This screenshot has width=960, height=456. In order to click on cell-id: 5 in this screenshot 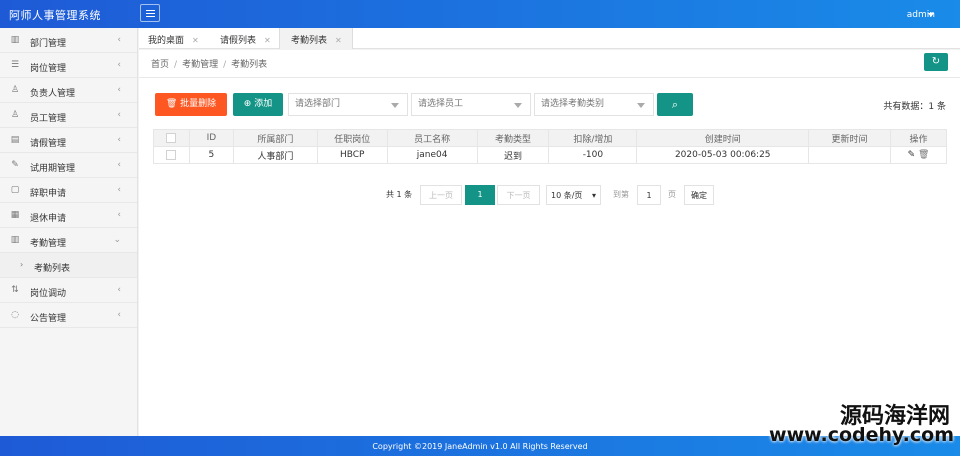, I will do `click(211, 155)`.